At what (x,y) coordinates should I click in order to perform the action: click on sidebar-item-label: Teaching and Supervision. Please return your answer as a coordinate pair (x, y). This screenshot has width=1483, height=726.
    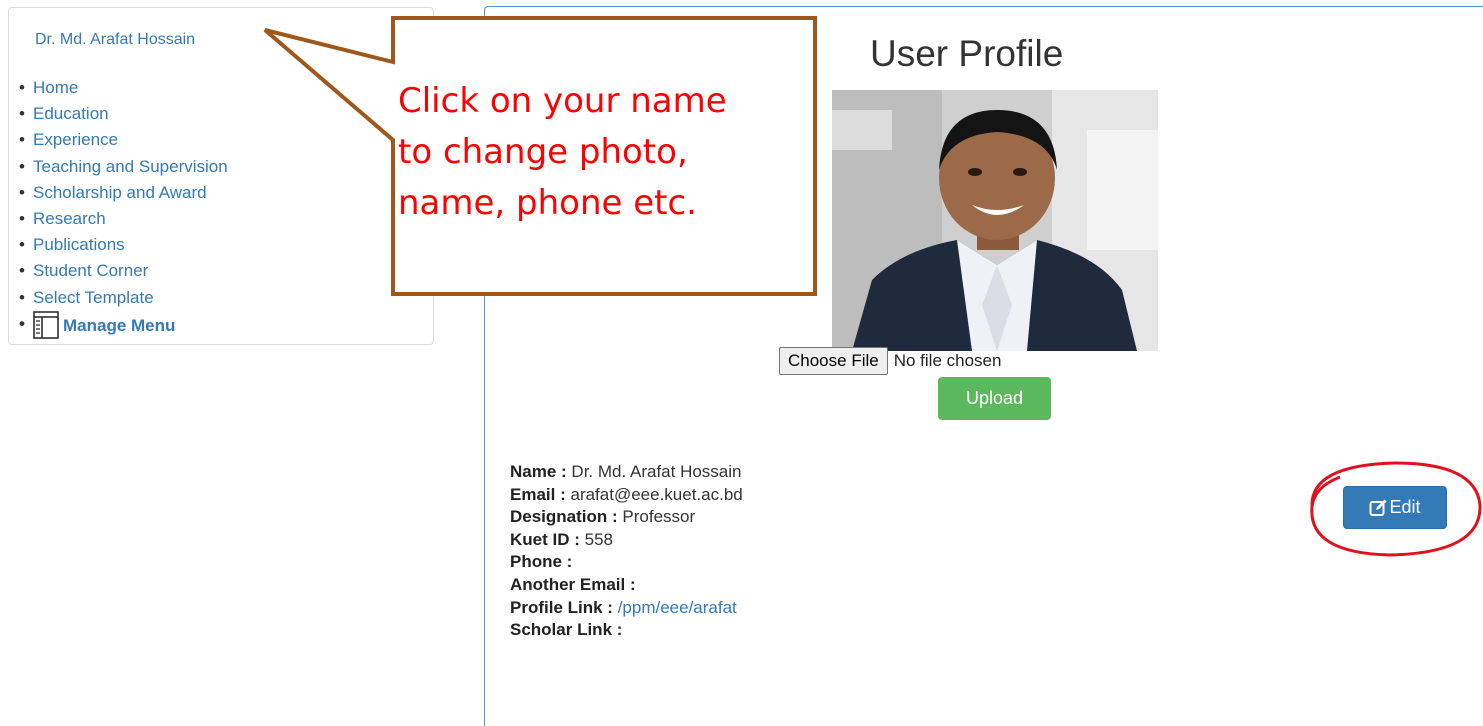
    Looking at the image, I should click on (130, 166).